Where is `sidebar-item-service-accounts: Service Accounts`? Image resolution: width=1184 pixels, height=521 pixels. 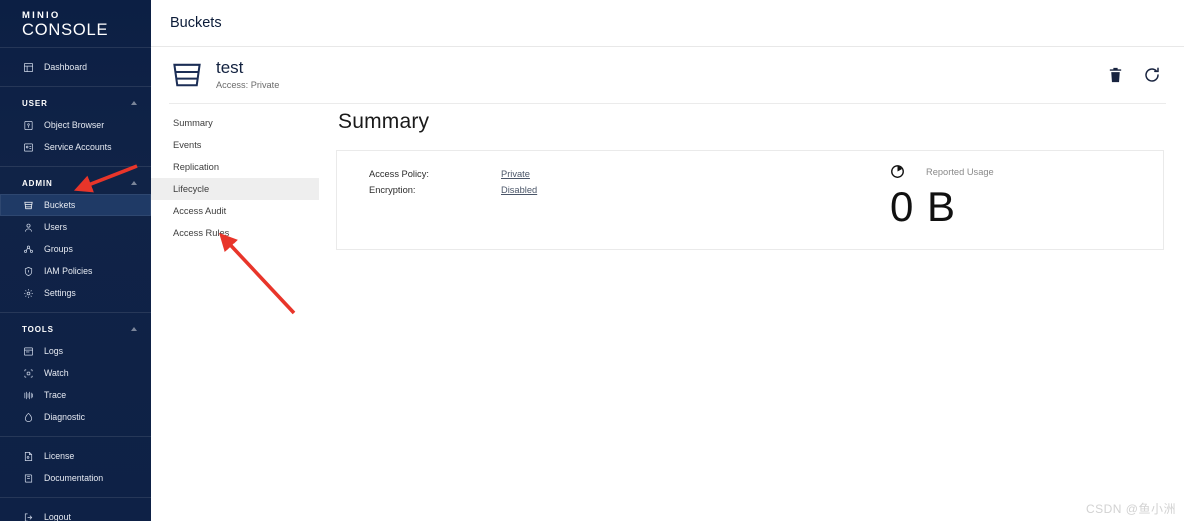 sidebar-item-service-accounts: Service Accounts is located at coordinates (75, 147).